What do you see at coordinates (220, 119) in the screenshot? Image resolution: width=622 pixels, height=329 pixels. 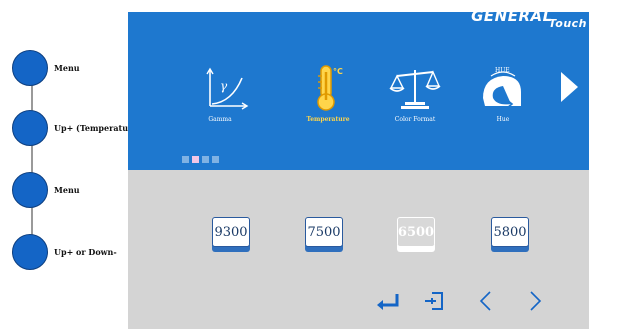 I see `menu-item-label: Gamma` at bounding box center [220, 119].